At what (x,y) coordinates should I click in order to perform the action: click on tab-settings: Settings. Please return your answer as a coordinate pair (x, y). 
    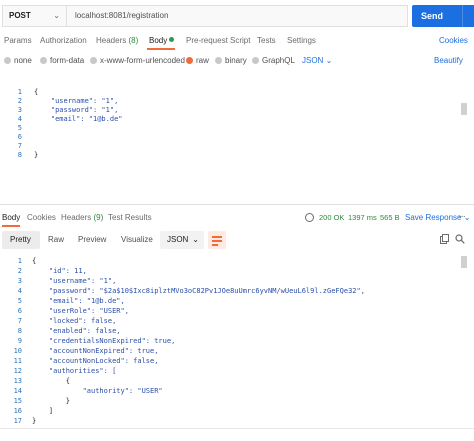
    Looking at the image, I should click on (301, 40).